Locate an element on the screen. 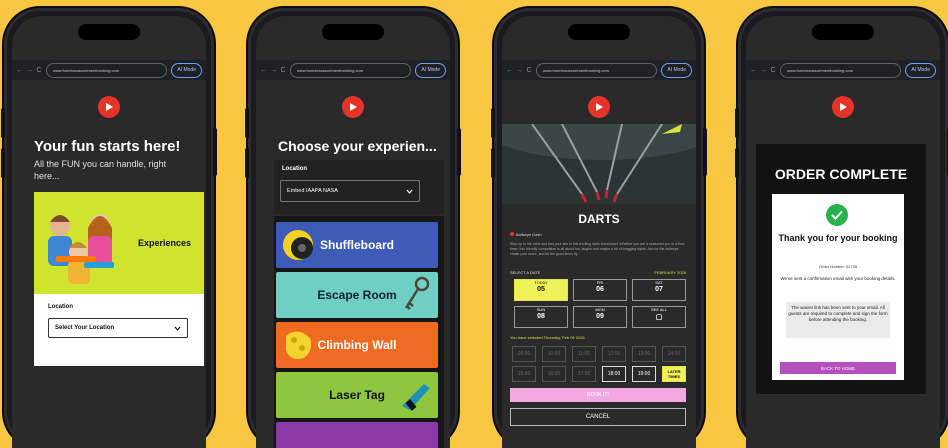  date-option: SAT 07 is located at coordinates (659, 290).